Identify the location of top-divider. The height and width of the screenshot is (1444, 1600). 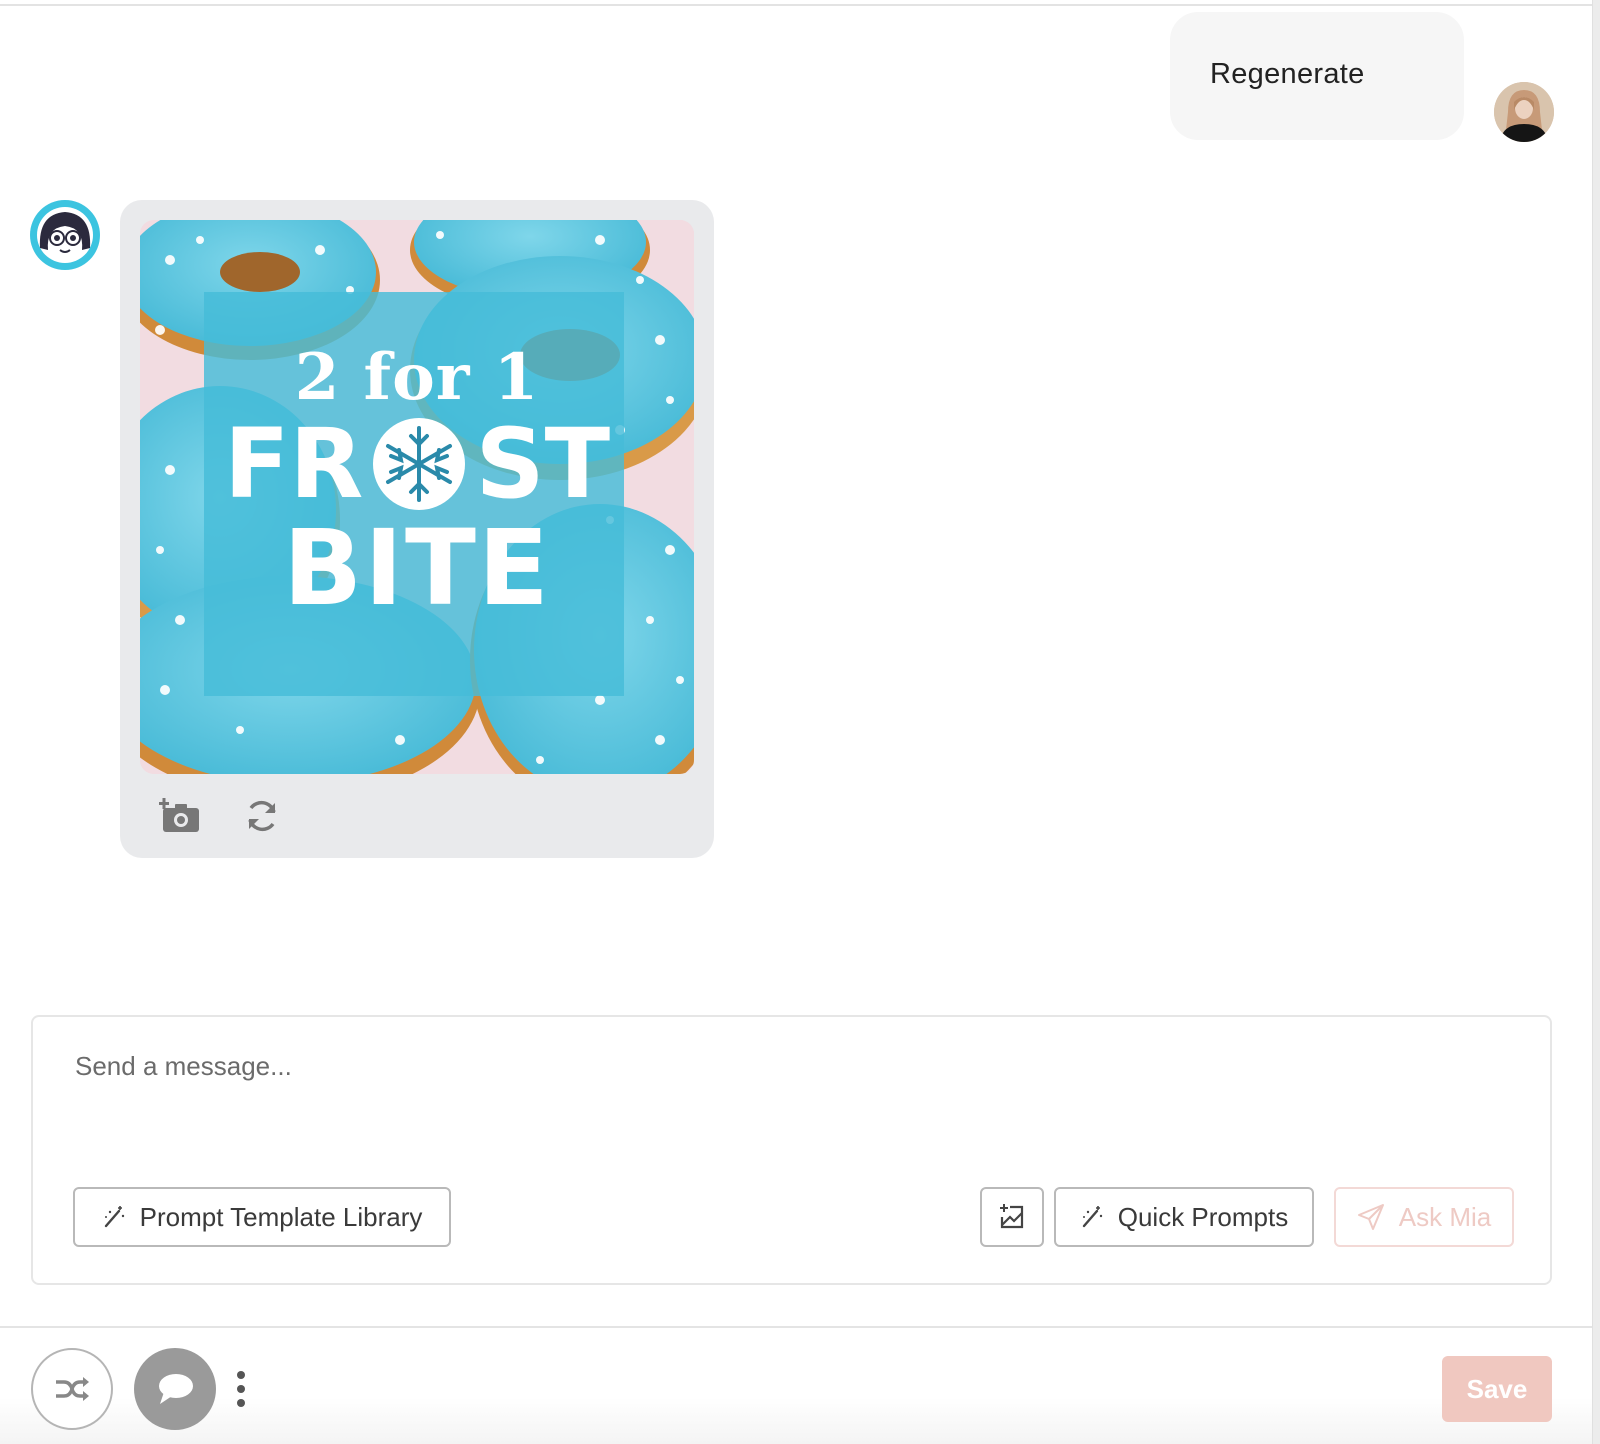
(796, 3).